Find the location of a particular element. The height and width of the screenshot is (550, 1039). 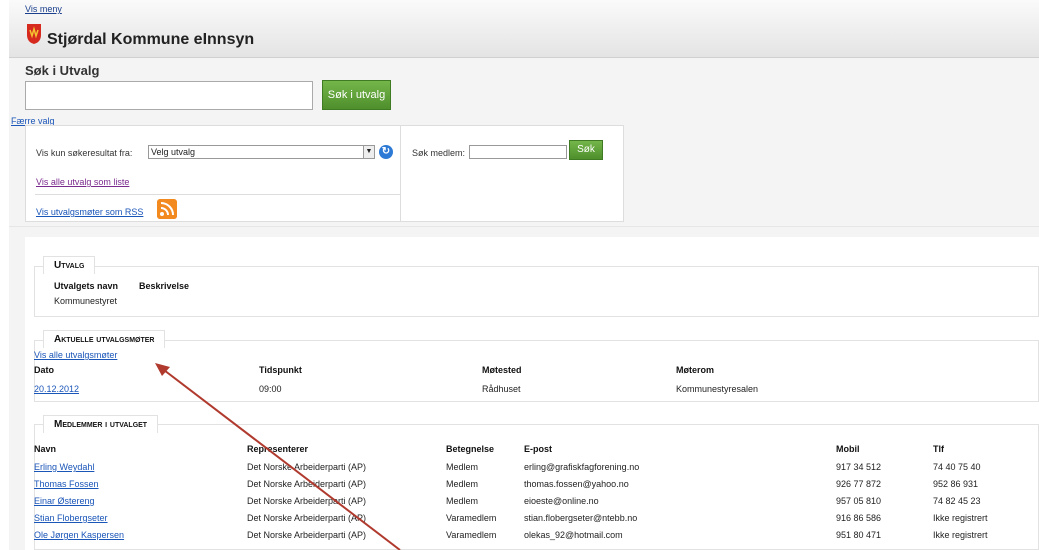

member-mobile: 926 77 872 is located at coordinates (859, 484).